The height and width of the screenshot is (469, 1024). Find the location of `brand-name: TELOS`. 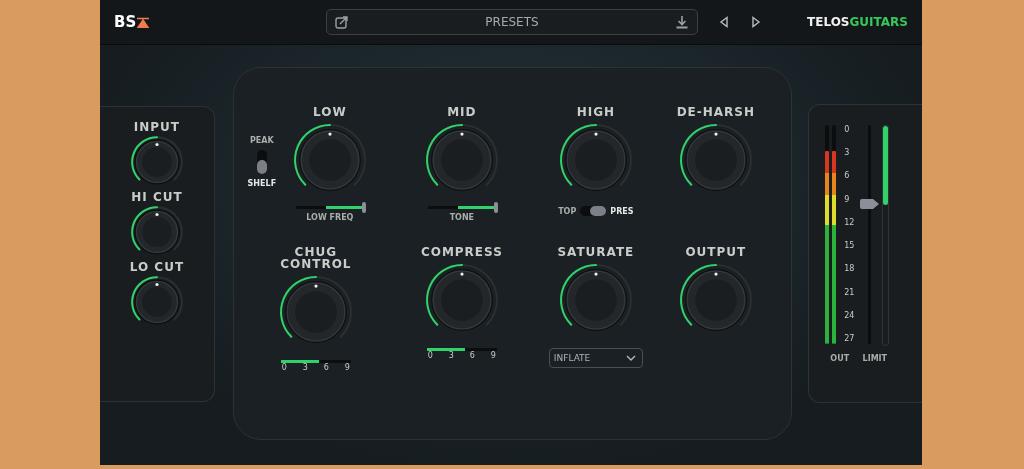

brand-name: TELOS is located at coordinates (828, 22).